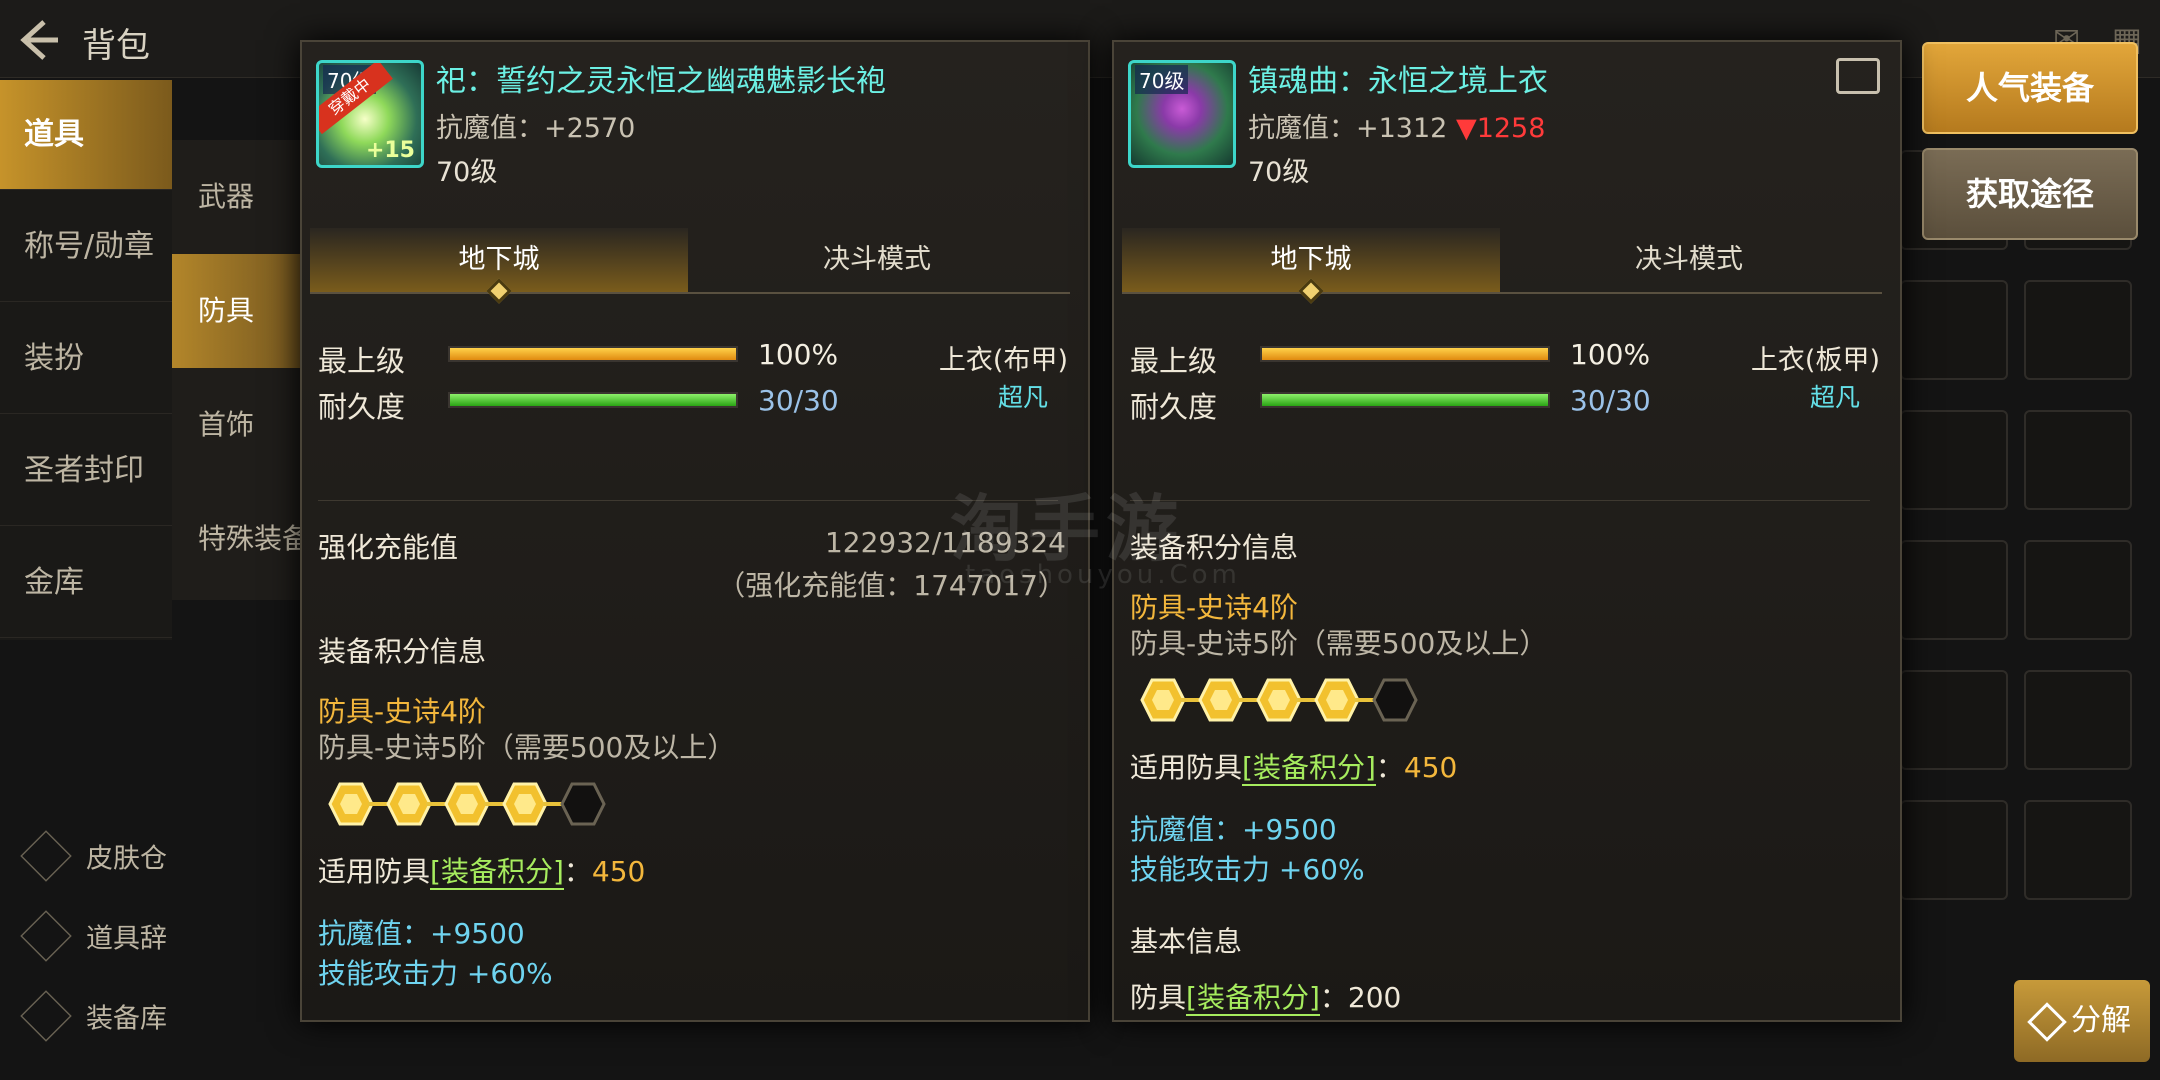 The height and width of the screenshot is (1080, 2160). I want to click on item-resist: 抗魔值：+2570, so click(536, 128).